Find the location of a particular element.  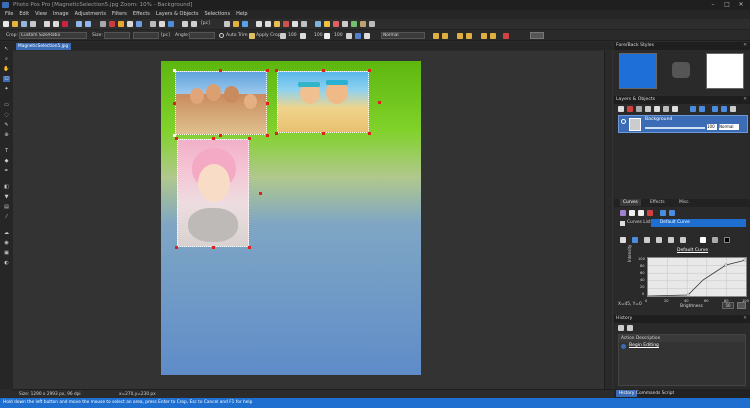

foreground-color-swatch is located at coordinates (638, 71).